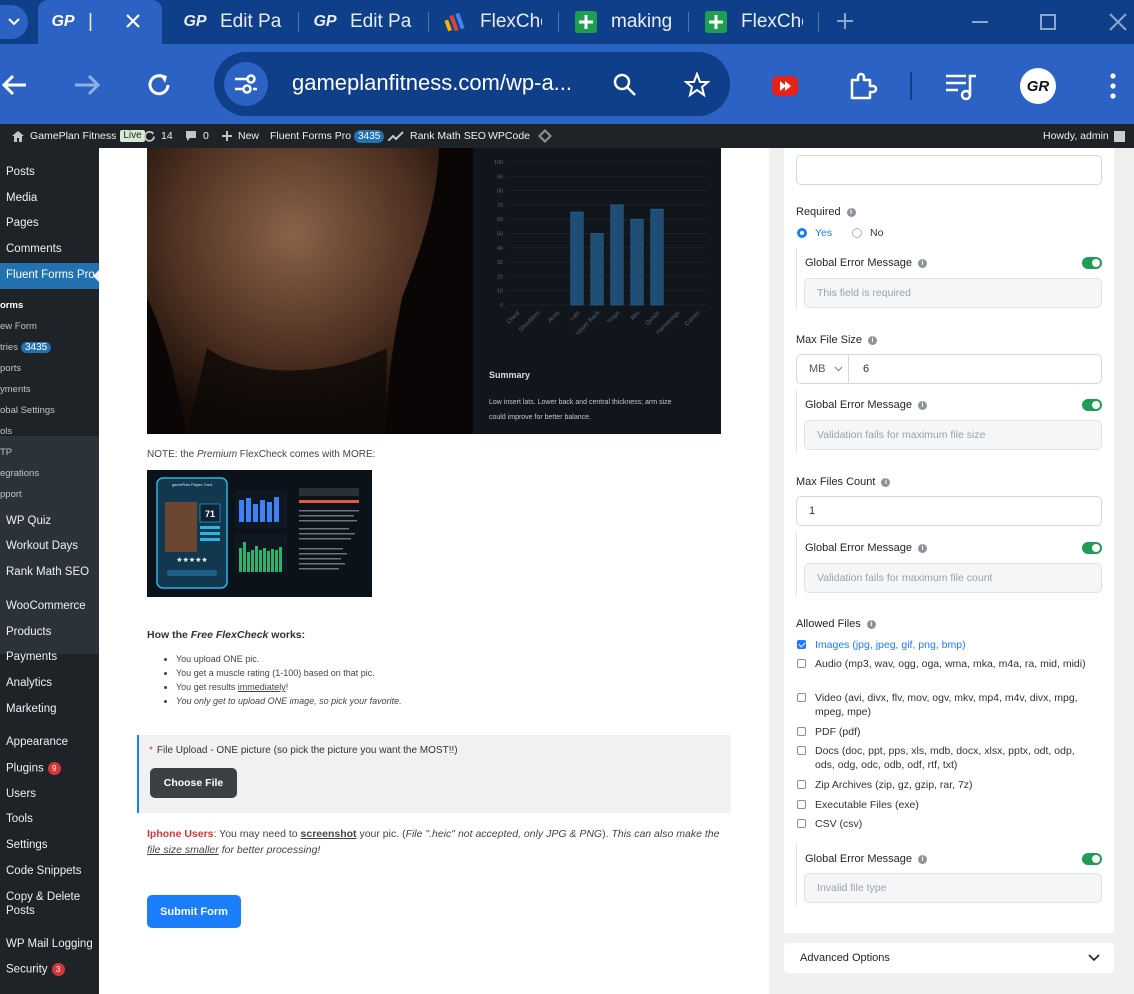  I want to click on adminbar-new: New, so click(240, 136).